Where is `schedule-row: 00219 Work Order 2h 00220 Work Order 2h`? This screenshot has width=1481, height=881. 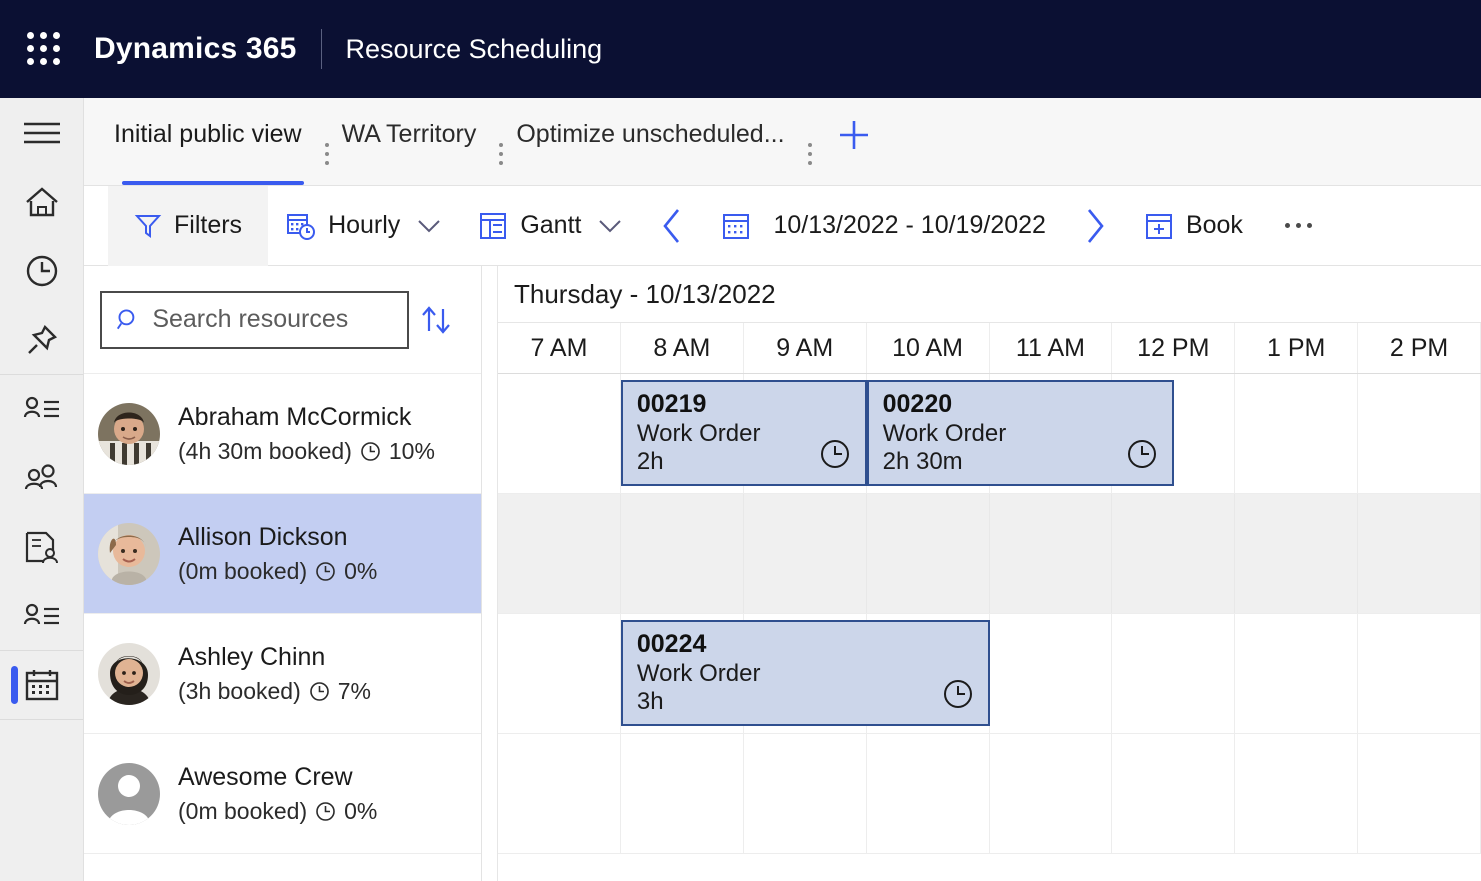 schedule-row: 00219 Work Order 2h 00220 Work Order 2h is located at coordinates (989, 434).